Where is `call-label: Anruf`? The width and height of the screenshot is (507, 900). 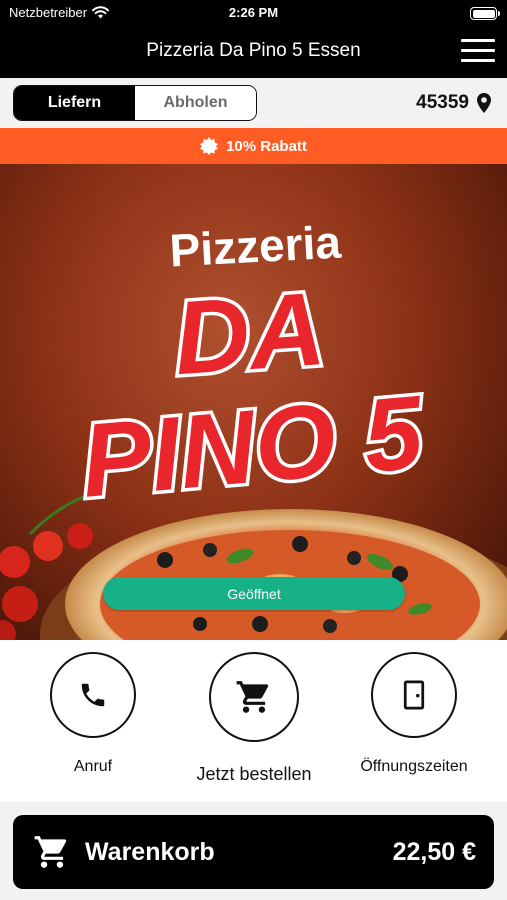
call-label: Anruf is located at coordinates (93, 766).